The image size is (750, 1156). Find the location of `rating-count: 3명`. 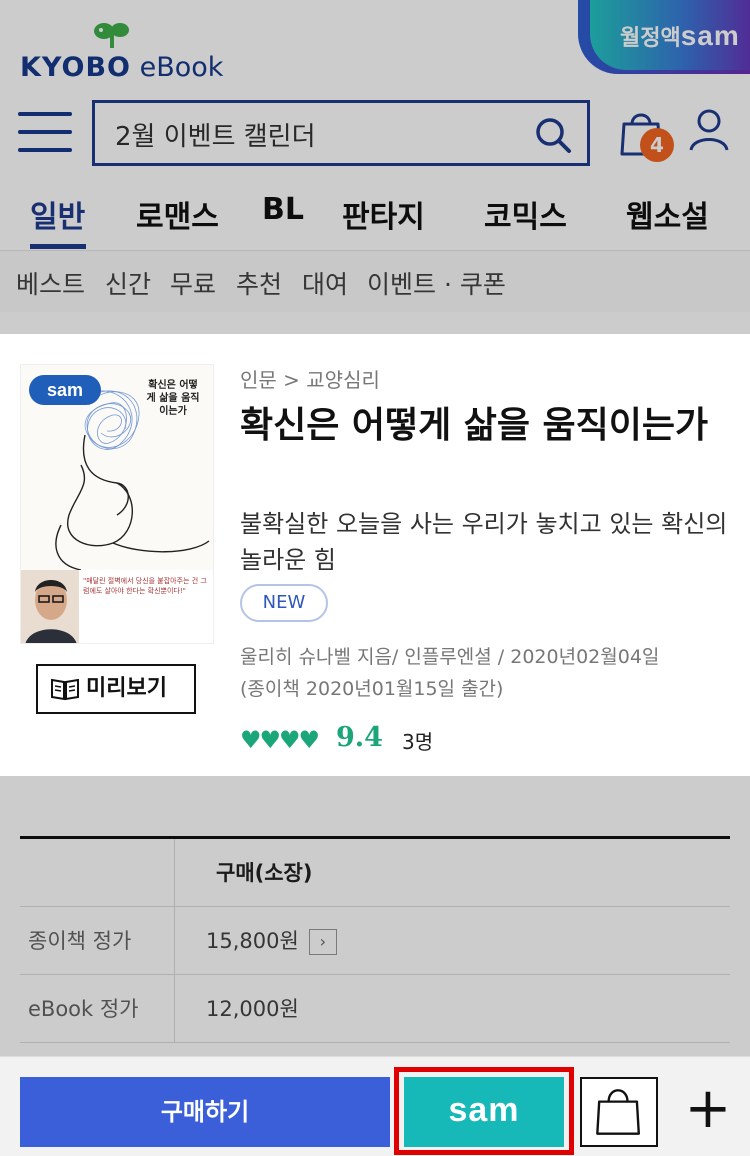

rating-count: 3명 is located at coordinates (418, 742).